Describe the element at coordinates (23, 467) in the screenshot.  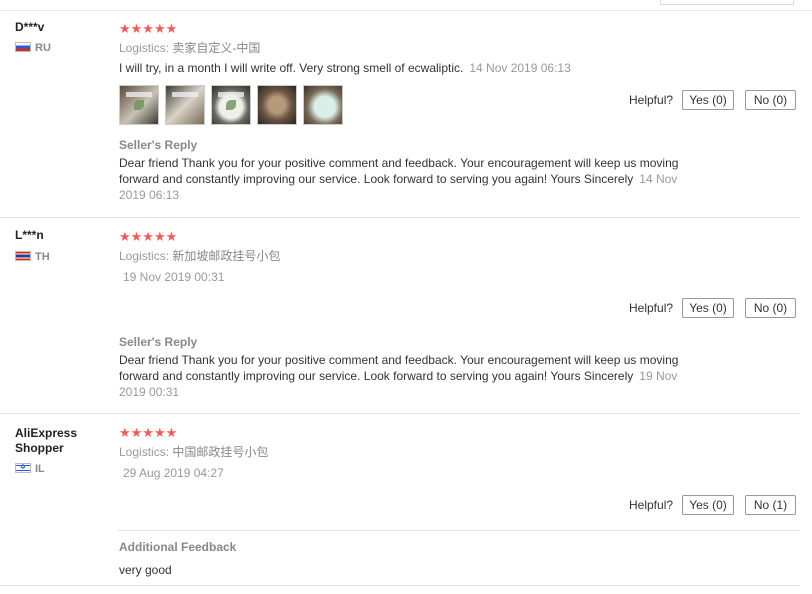
I see `flag-il-icon` at that location.